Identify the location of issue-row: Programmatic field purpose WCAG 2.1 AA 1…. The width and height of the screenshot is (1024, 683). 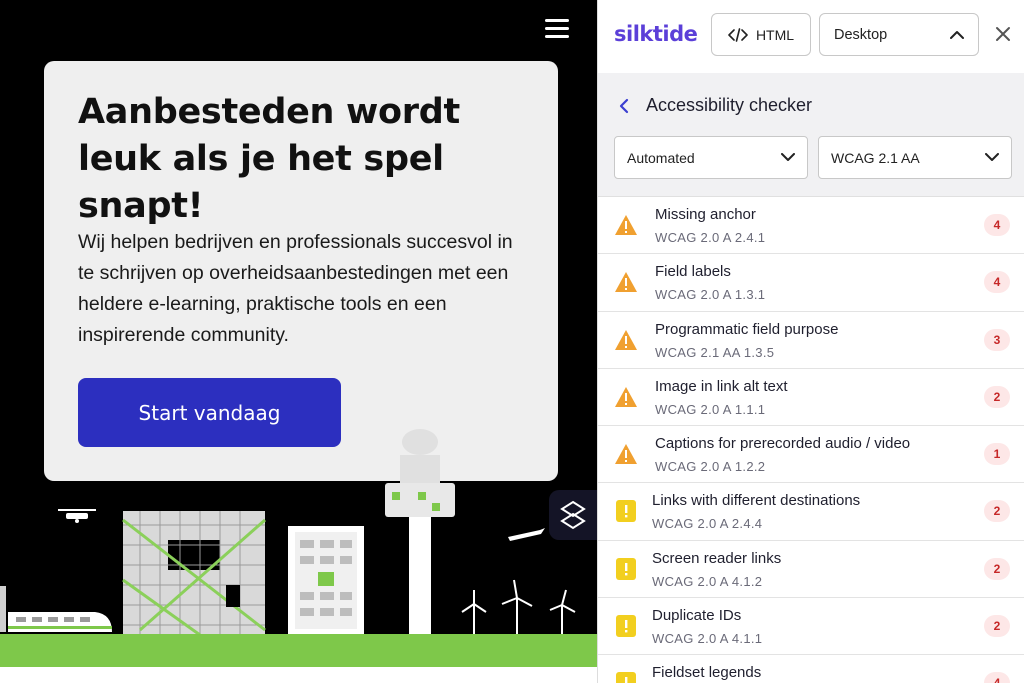
(811, 340).